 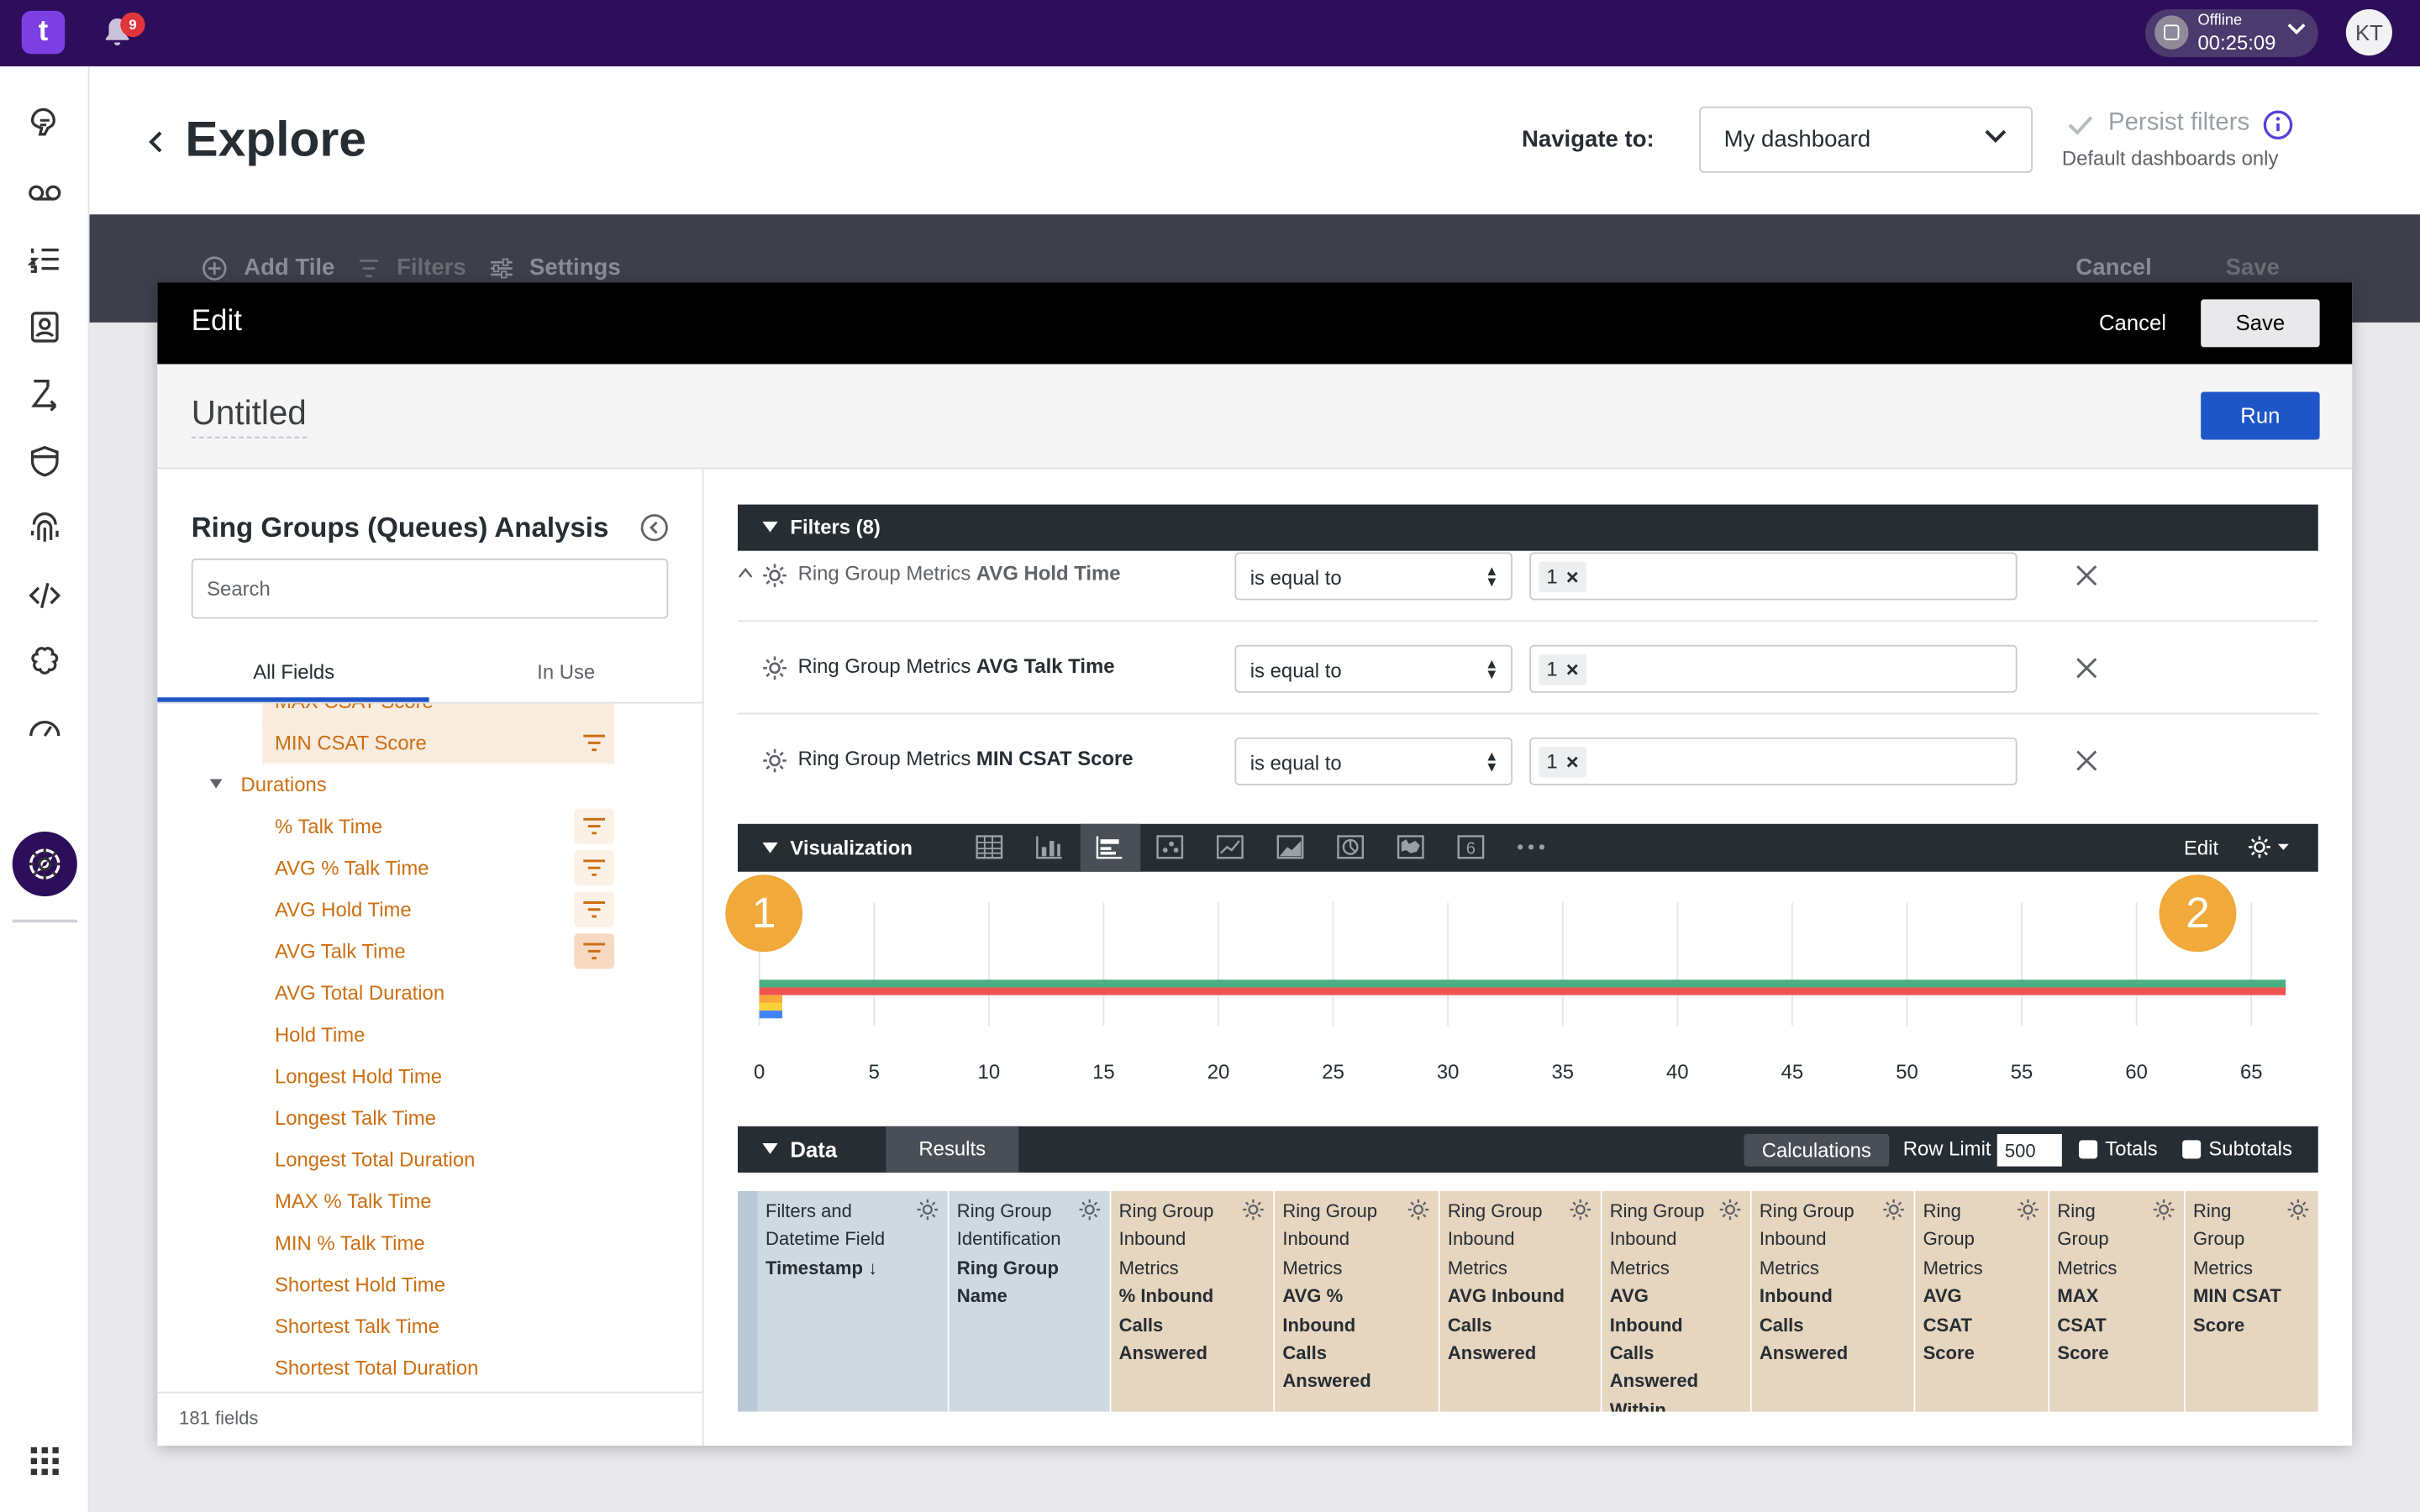 What do you see at coordinates (430, 1201) in the screenshot?
I see `field-item: MAX % Talk Time` at bounding box center [430, 1201].